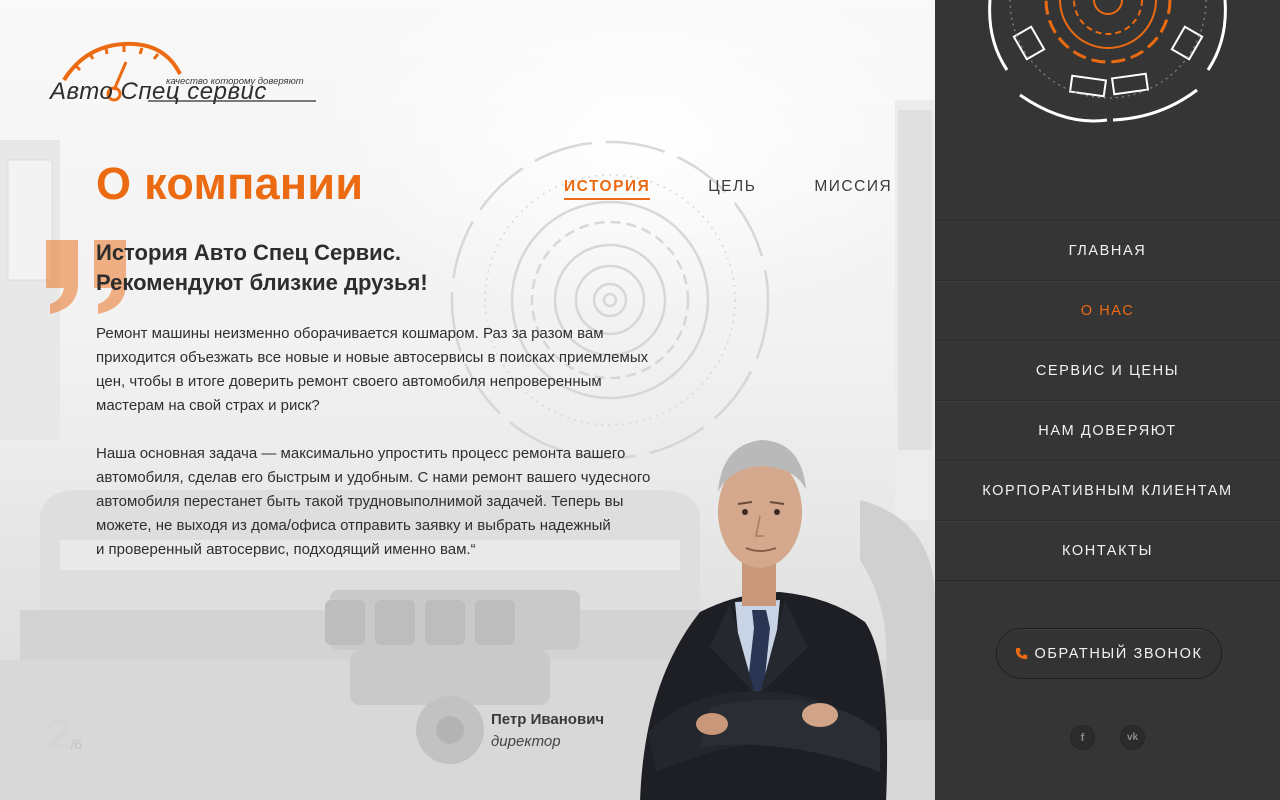  What do you see at coordinates (58, 734) in the screenshot?
I see `pager-current: 2` at bounding box center [58, 734].